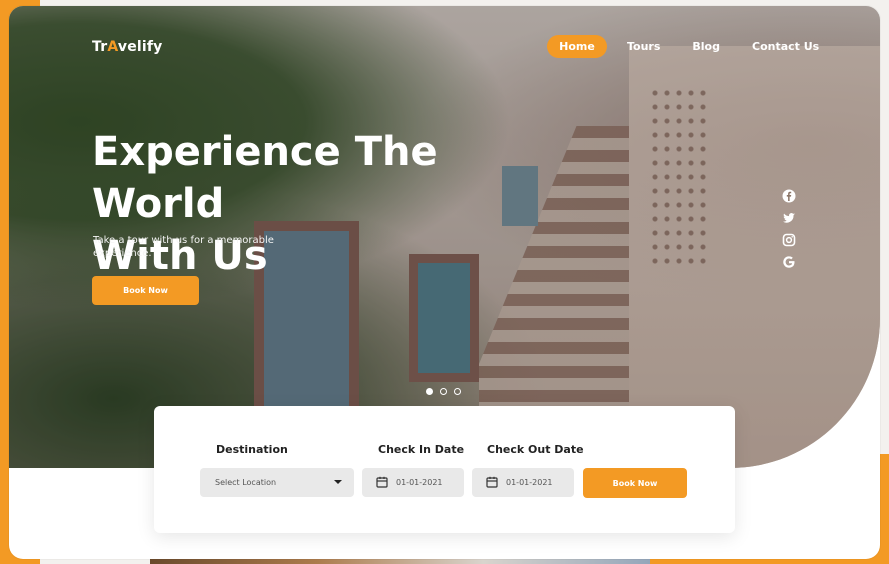 The height and width of the screenshot is (564, 889). I want to click on social-links, so click(789, 232).